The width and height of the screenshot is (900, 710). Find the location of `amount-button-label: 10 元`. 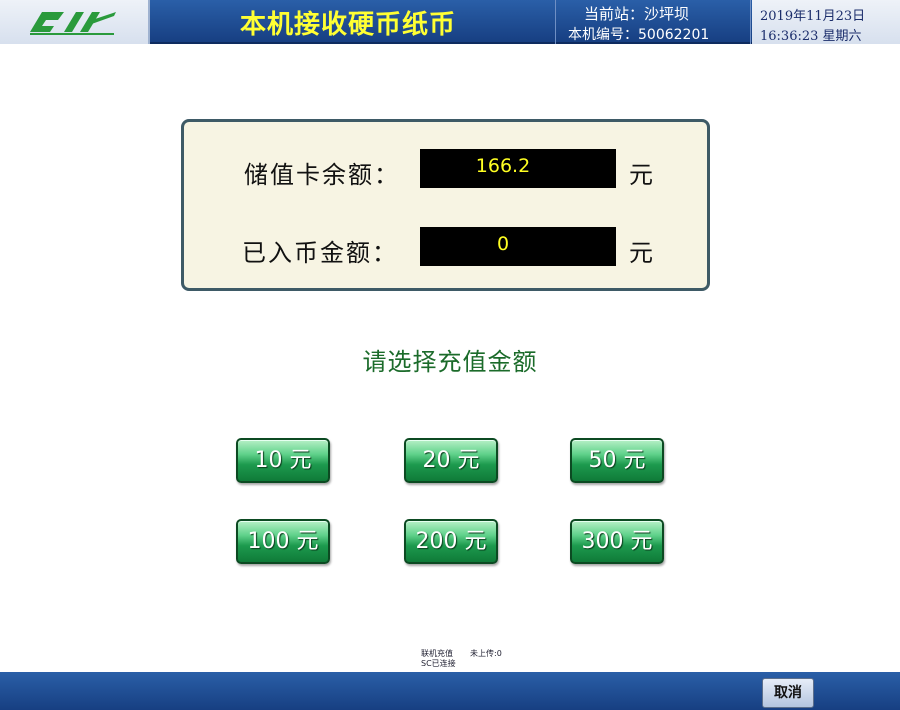

amount-button-label: 10 元 is located at coordinates (283, 460).